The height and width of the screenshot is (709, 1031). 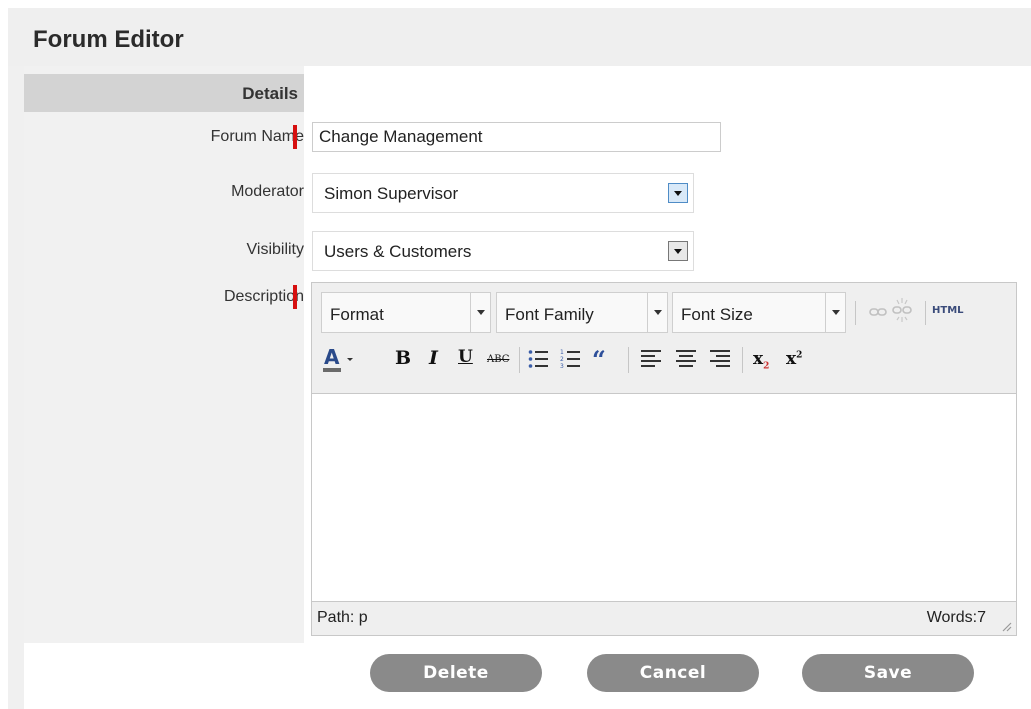 What do you see at coordinates (686, 361) in the screenshot?
I see `align-center-icon` at bounding box center [686, 361].